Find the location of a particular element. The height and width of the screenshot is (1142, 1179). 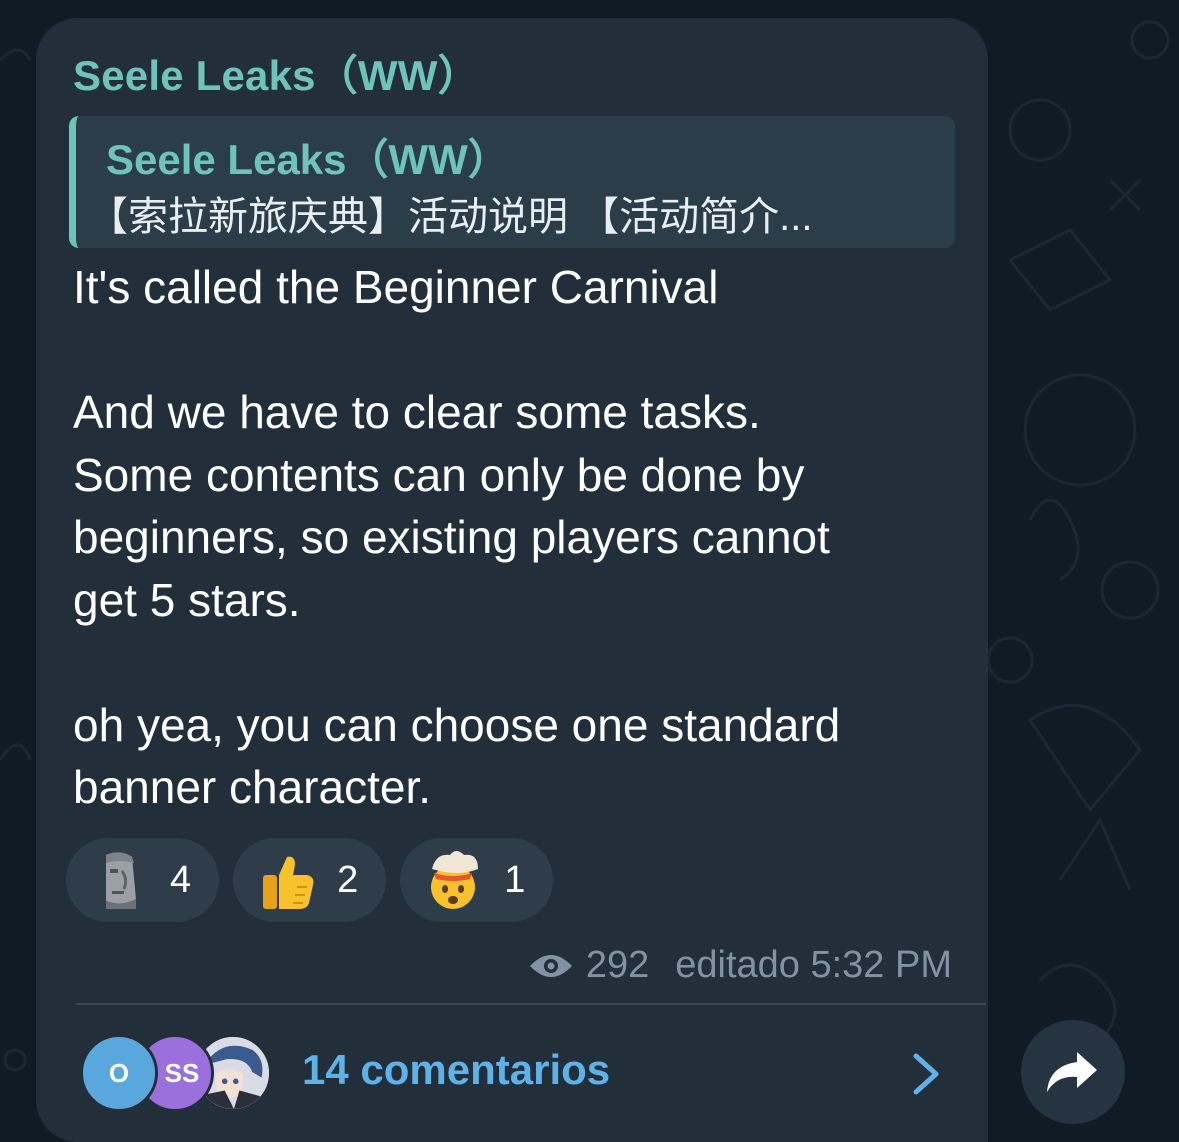

reaction-thumbs-up: 2 is located at coordinates (310, 880).